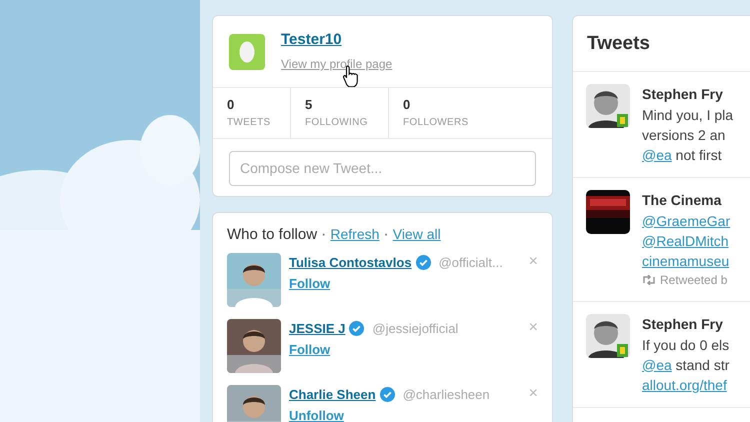 Image resolution: width=750 pixels, height=422 pixels. I want to click on avatar-icon, so click(247, 52).